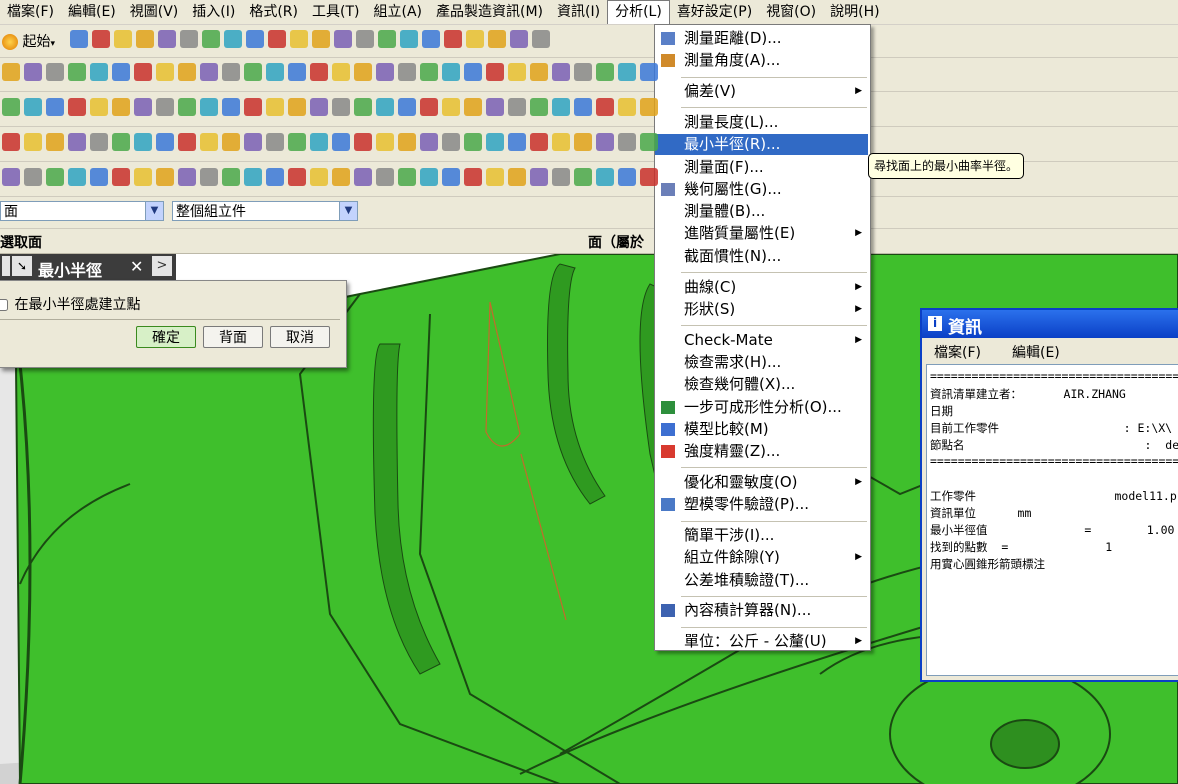 This screenshot has height=784, width=1178. I want to click on menu-item: 組立(A), so click(397, 12).